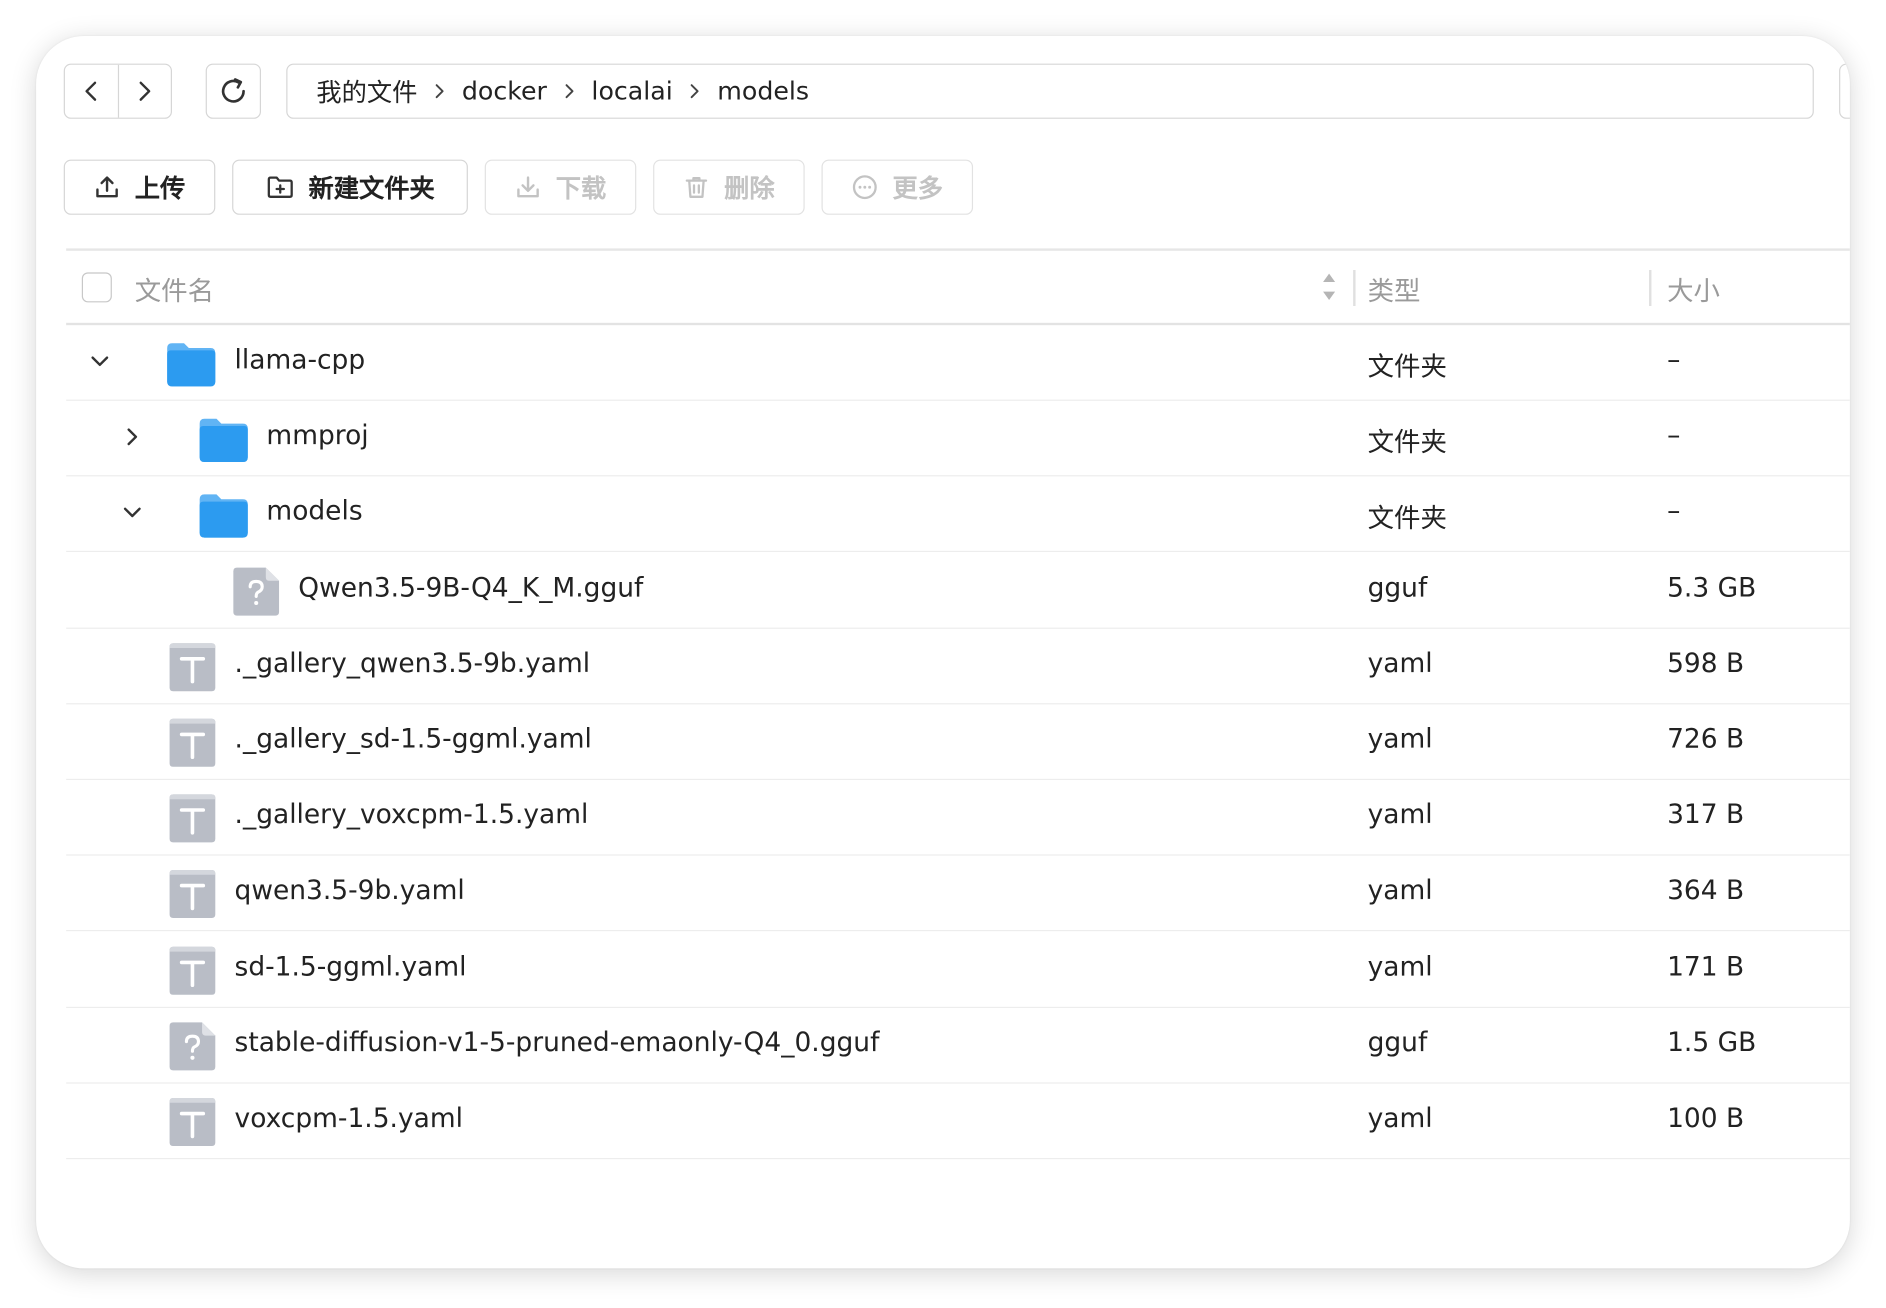  What do you see at coordinates (412, 816) in the screenshot?
I see `file-name: ._gallery_voxcpm-1.5.yaml` at bounding box center [412, 816].